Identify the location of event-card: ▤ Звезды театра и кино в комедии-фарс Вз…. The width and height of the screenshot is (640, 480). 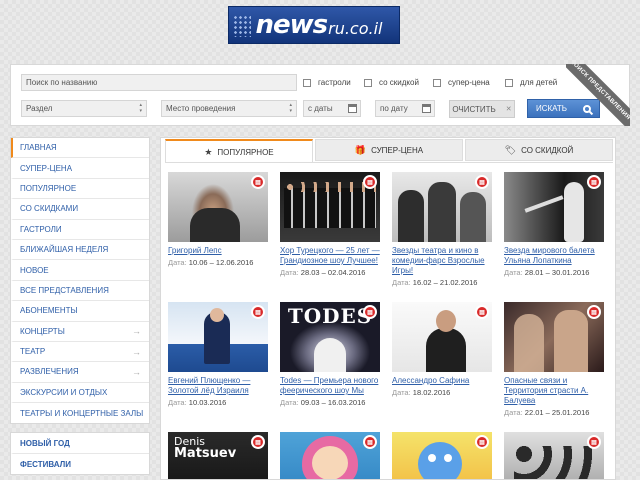
(442, 229).